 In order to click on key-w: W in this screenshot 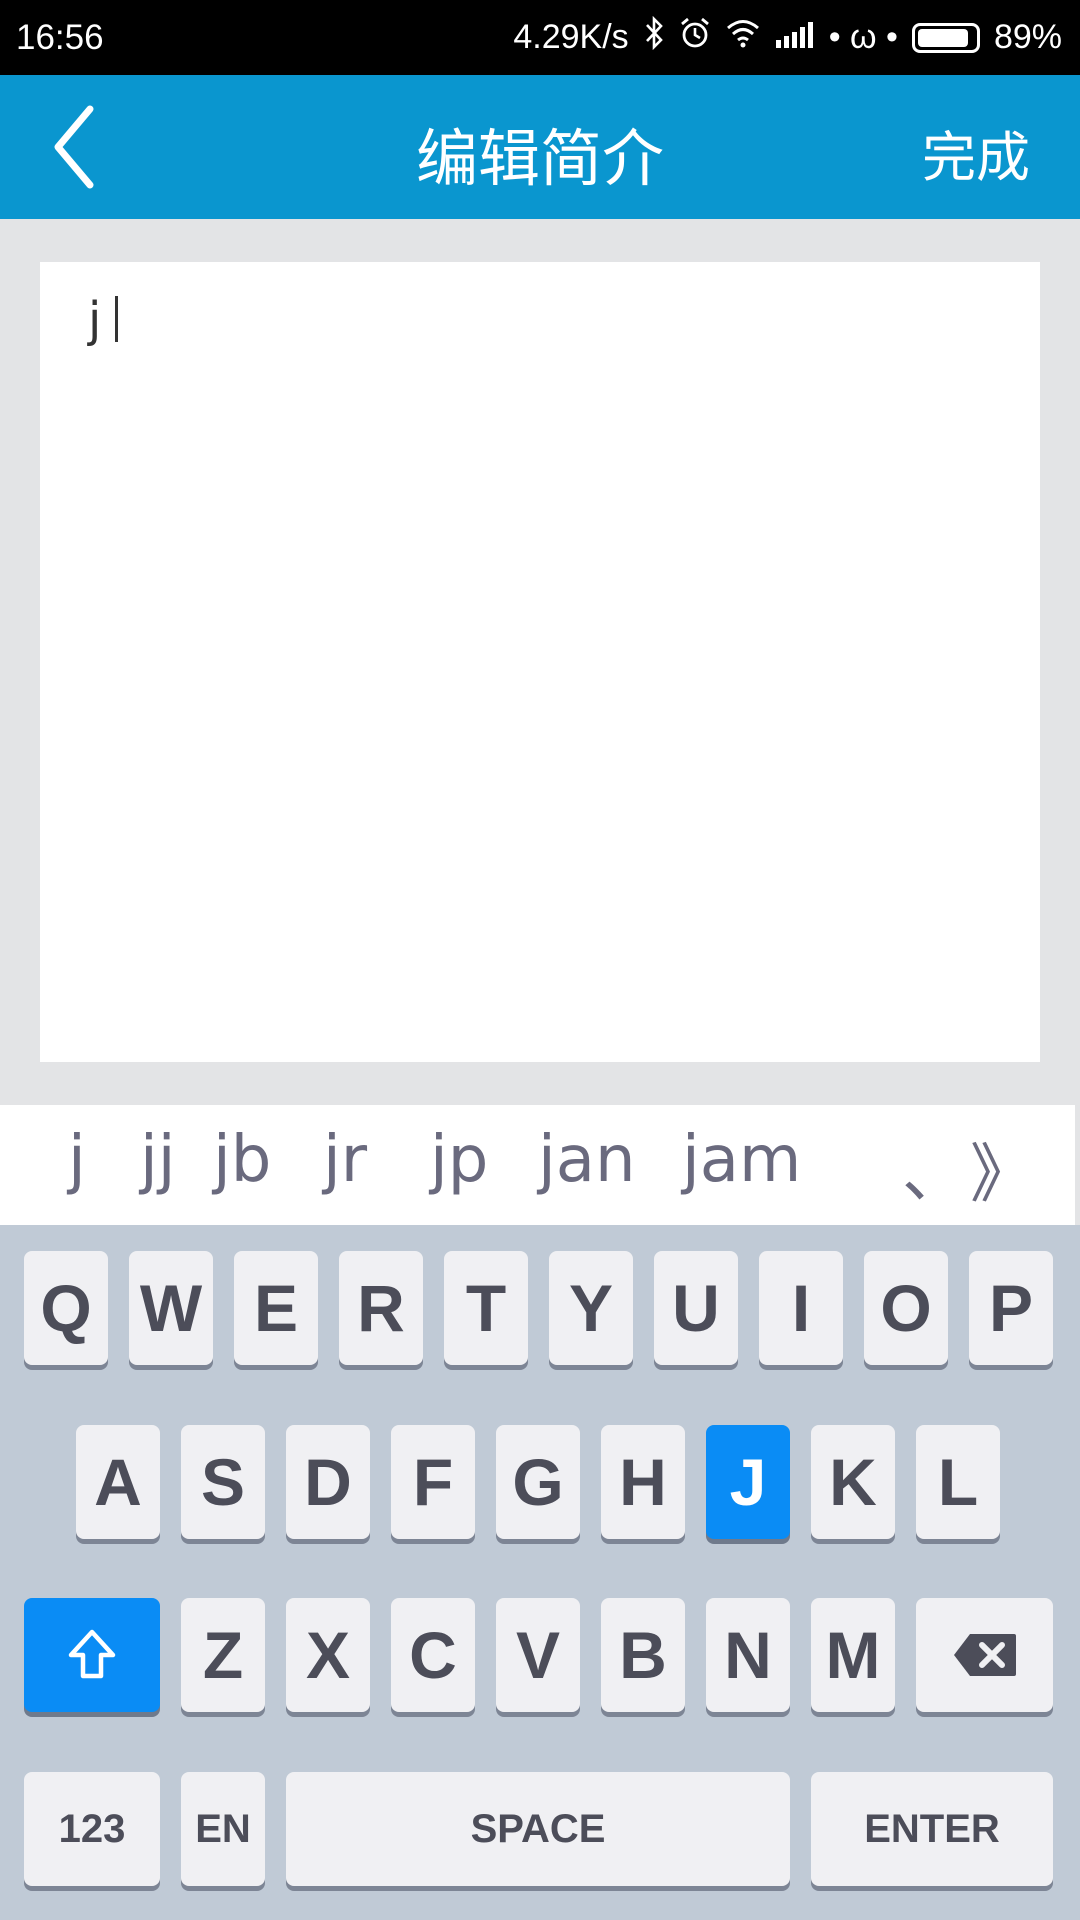, I will do `click(171, 1308)`.